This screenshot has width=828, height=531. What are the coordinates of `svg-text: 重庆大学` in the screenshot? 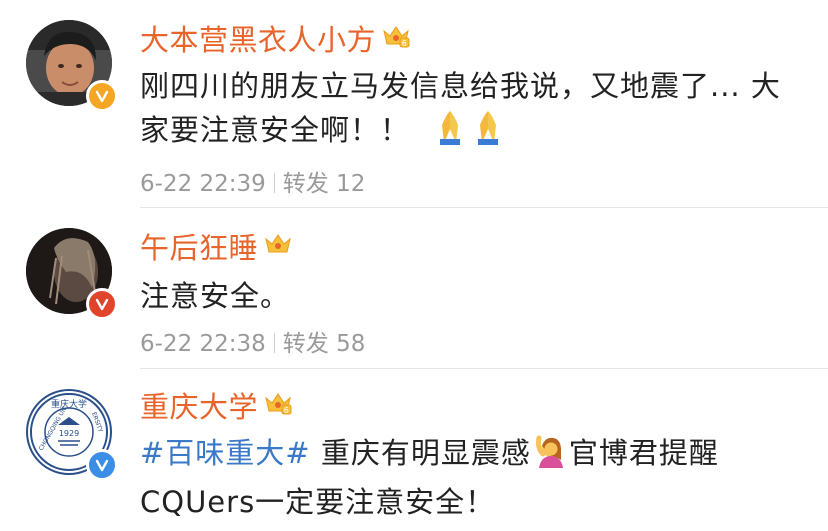 It's located at (69, 404).